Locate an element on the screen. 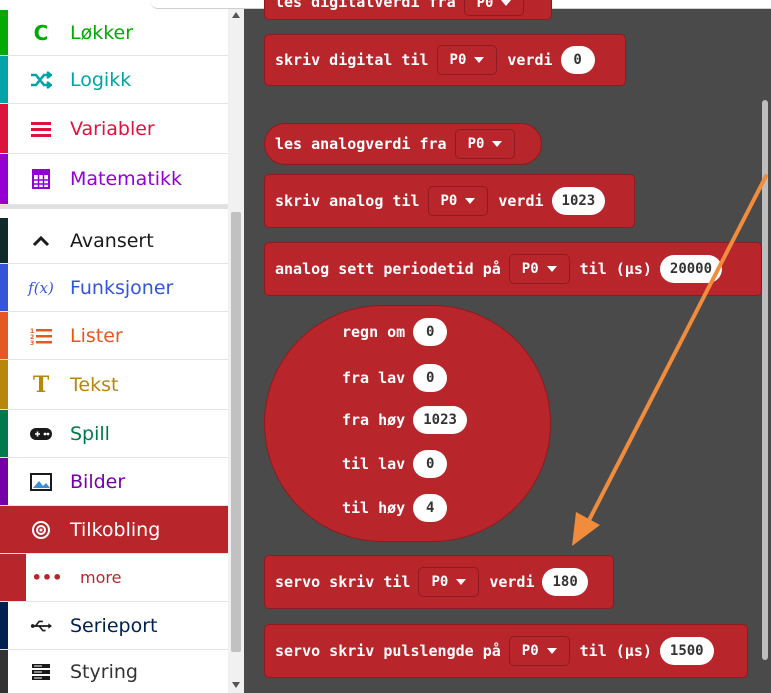  category-label: Variabler is located at coordinates (112, 128).